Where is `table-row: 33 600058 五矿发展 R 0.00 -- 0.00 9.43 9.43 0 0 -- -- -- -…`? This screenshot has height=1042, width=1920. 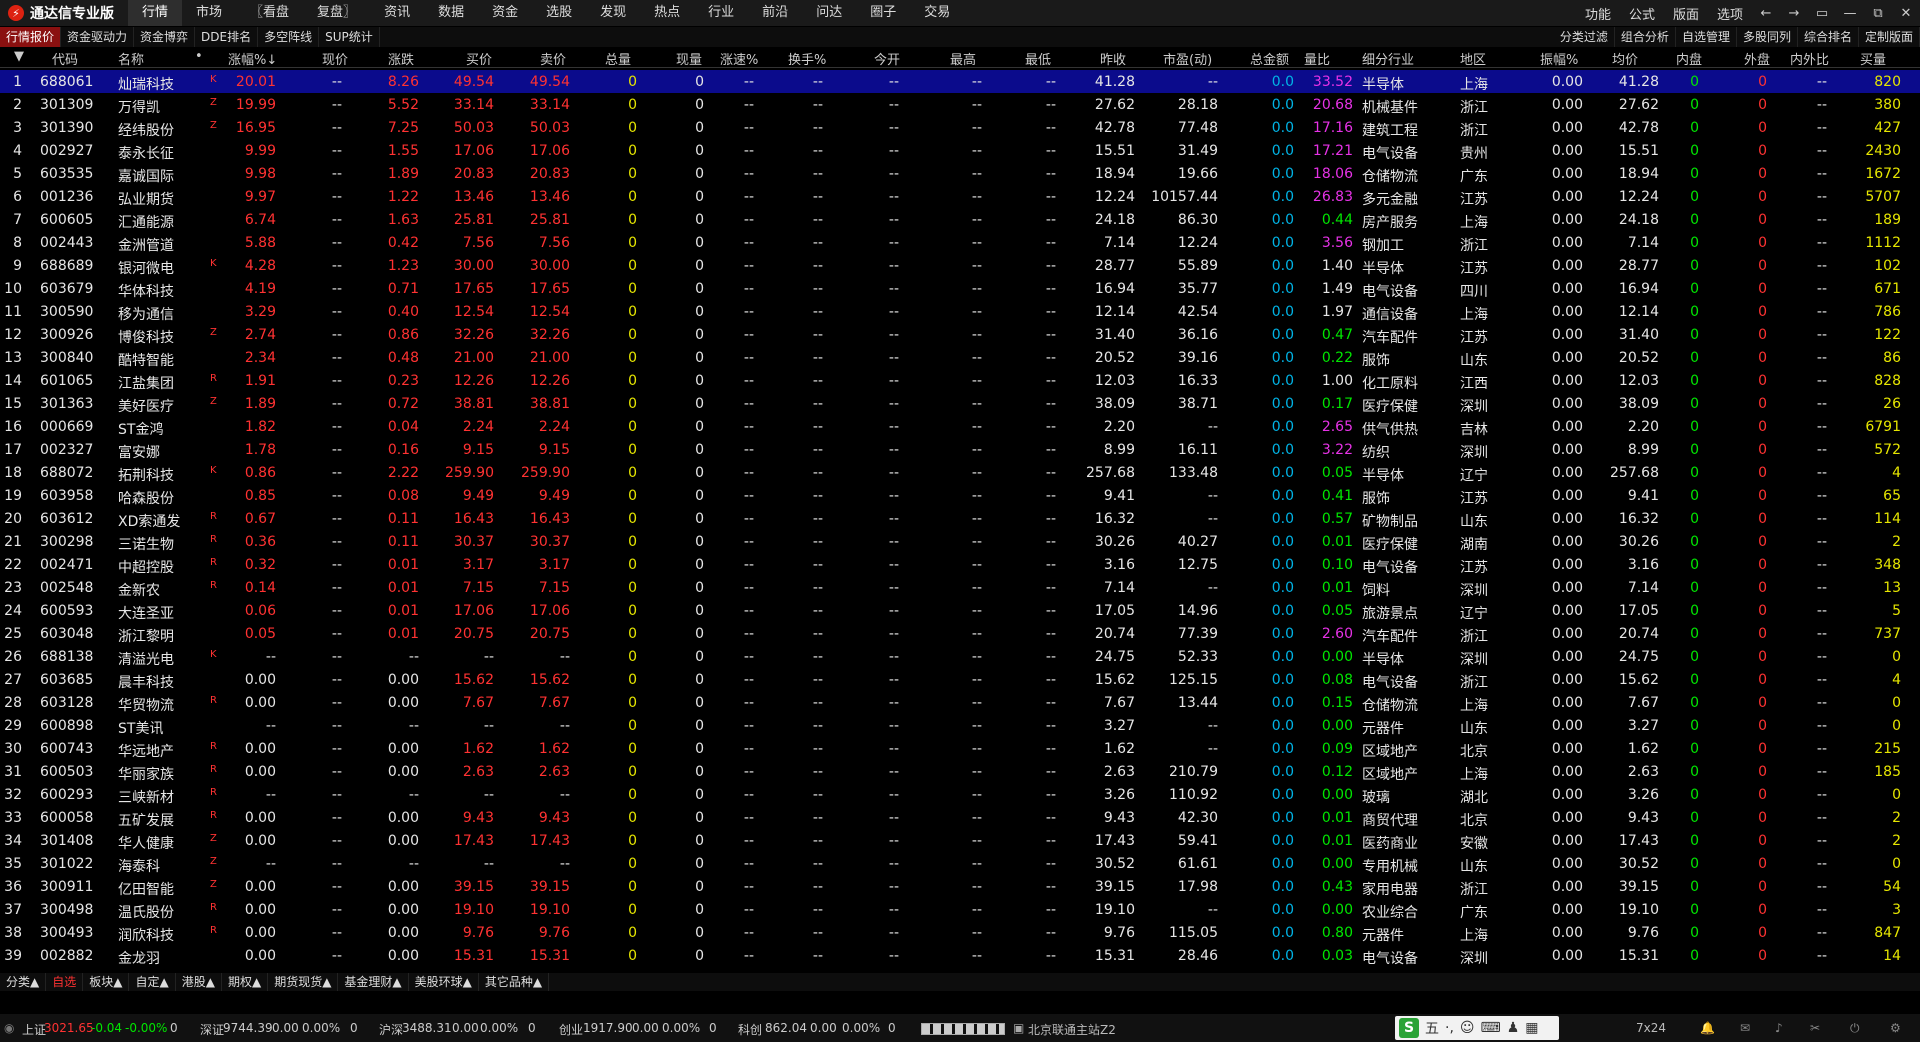
table-row: 33 600058 五矿发展 R 0.00 -- 0.00 9.43 9.43 0 0 -- -- -- -… is located at coordinates (960, 817).